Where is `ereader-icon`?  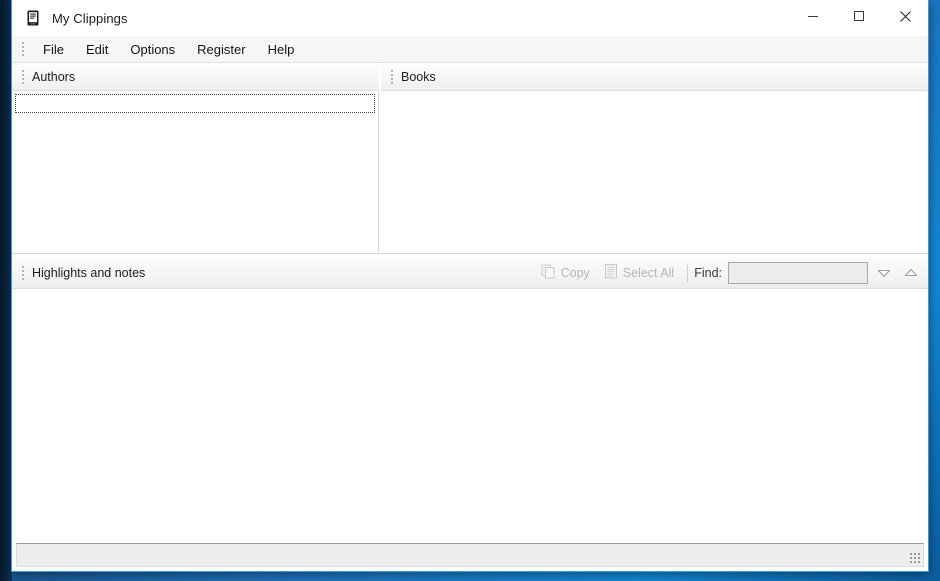
ereader-icon is located at coordinates (33, 18).